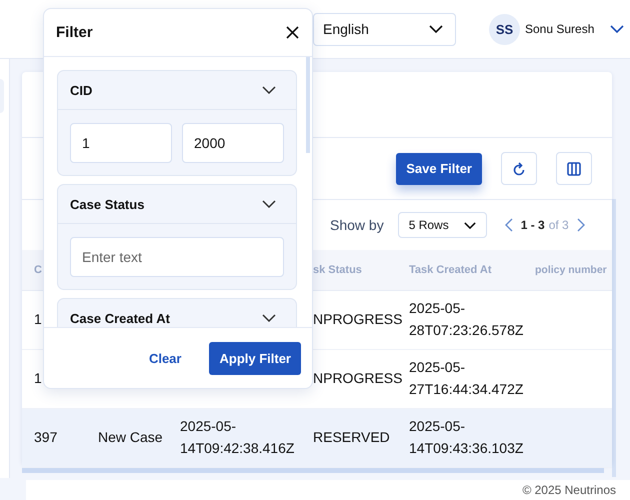 Image resolution: width=630 pixels, height=500 pixels. I want to click on clear-button: Clear, so click(165, 358).